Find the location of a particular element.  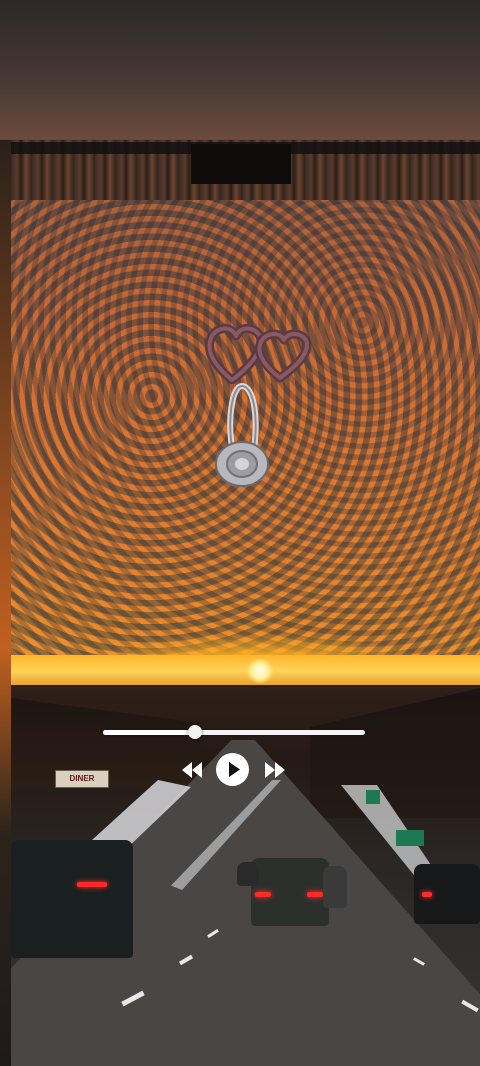

headphones-icon is located at coordinates (242, 434).